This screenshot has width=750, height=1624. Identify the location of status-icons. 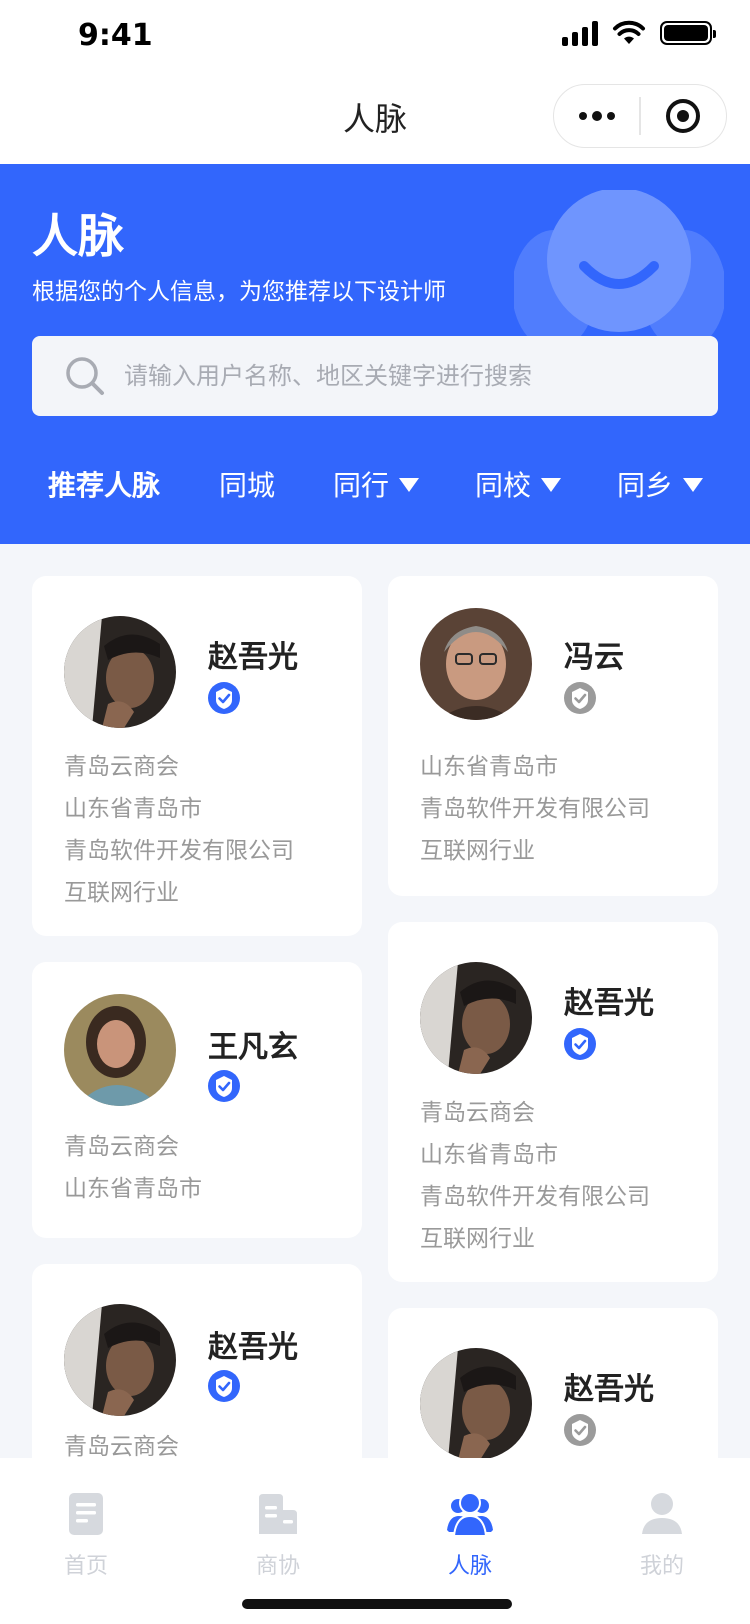
(639, 33).